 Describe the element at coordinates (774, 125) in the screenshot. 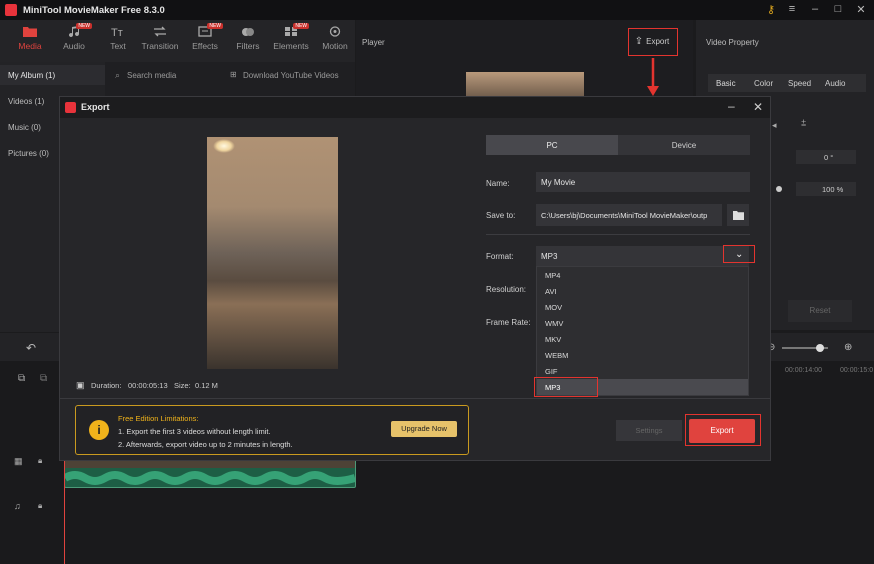

I see `flip-horizontal-icon: ◂` at that location.